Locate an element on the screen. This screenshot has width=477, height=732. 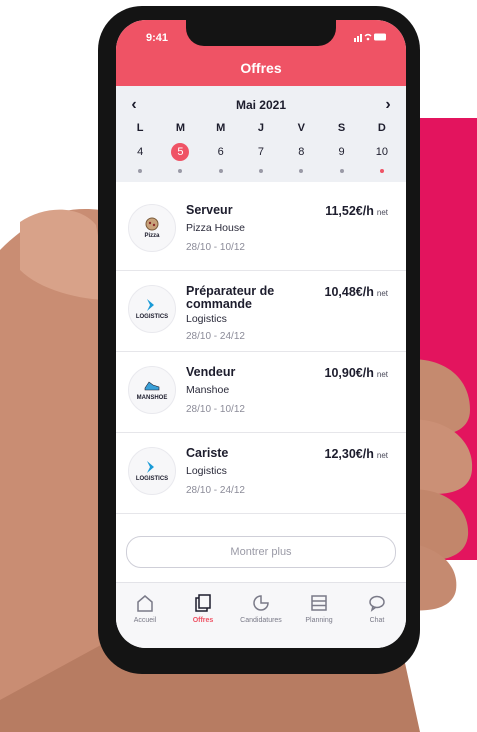
tab-applications: Candidatures is located at coordinates (261, 615).